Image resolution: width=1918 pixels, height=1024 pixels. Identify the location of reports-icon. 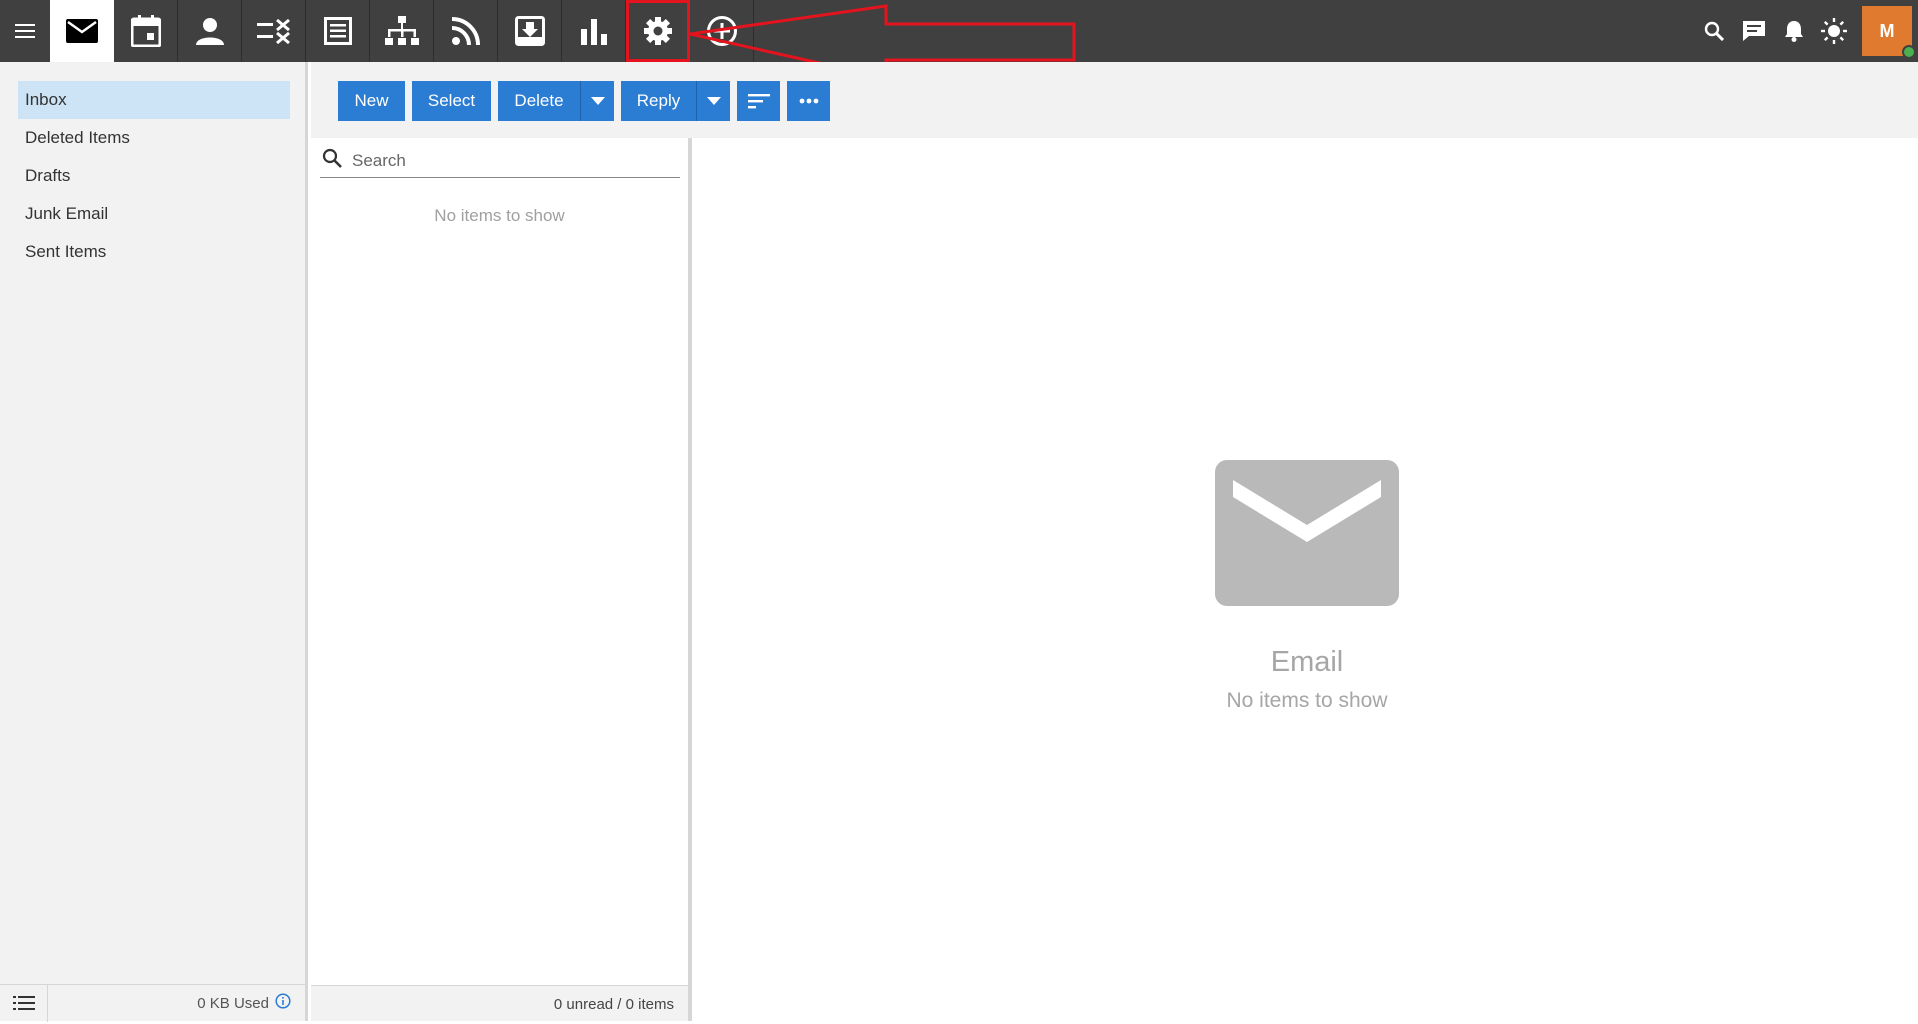
(594, 31).